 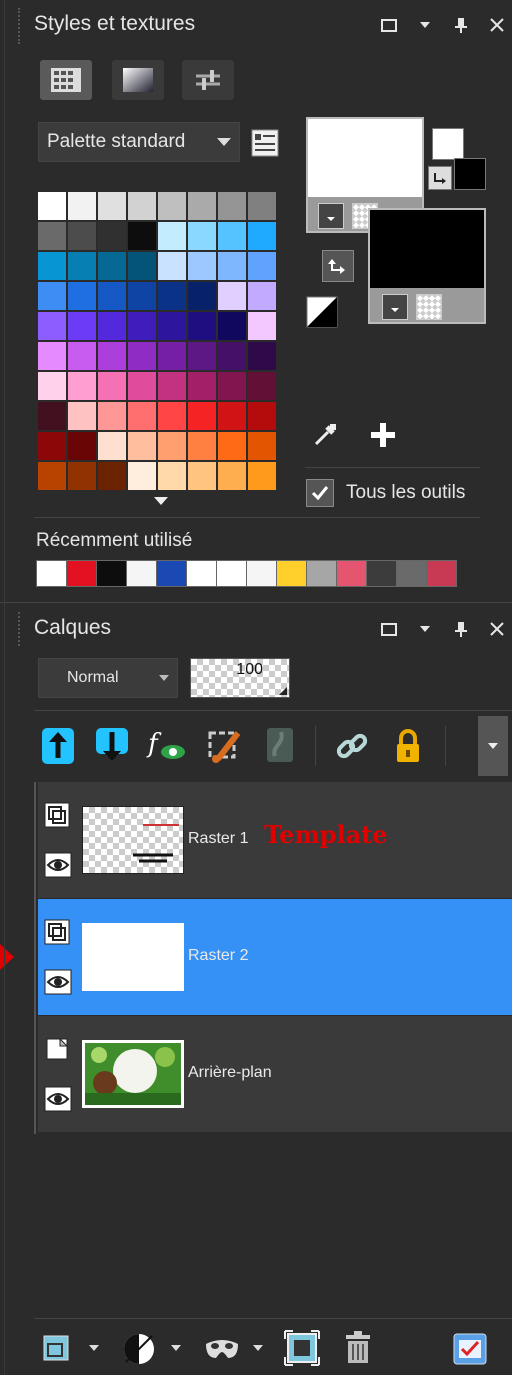 What do you see at coordinates (94, 1348) in the screenshot?
I see `new-layer-dropdown-icon` at bounding box center [94, 1348].